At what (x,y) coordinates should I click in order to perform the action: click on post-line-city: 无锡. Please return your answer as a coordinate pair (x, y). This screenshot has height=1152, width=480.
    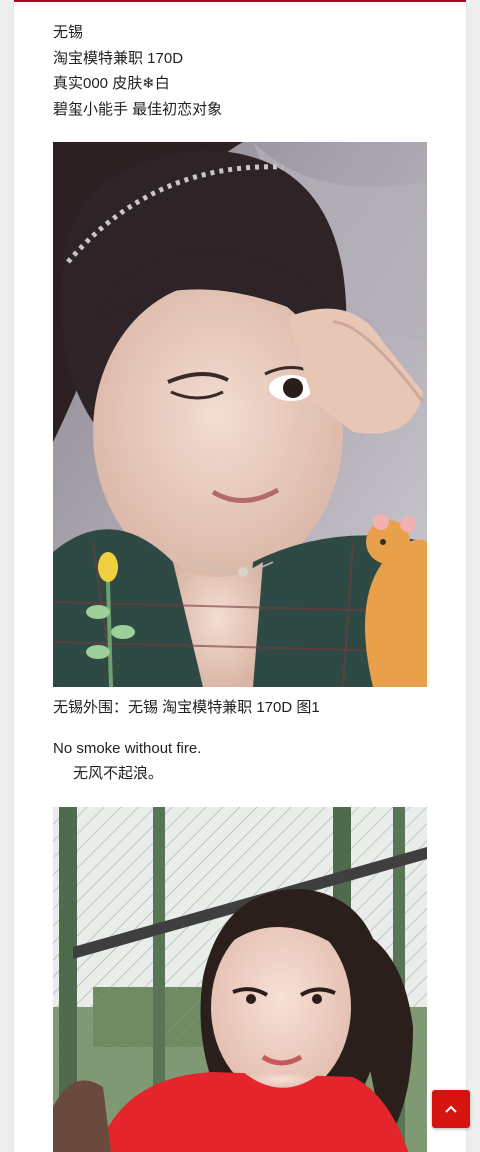
    Looking at the image, I should click on (68, 32).